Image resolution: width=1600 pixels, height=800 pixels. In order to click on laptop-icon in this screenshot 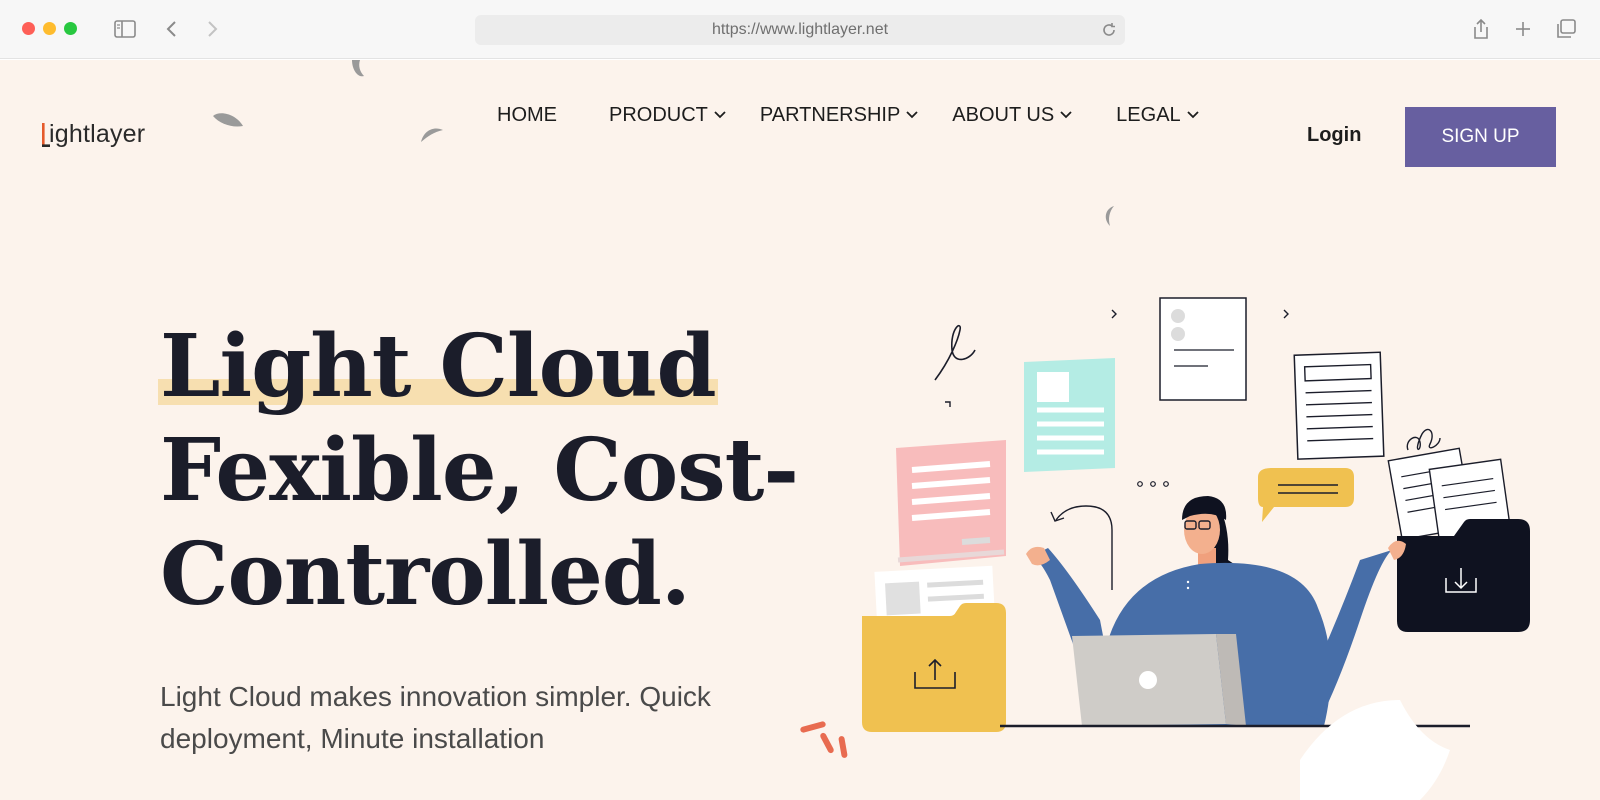, I will do `click(1159, 680)`.